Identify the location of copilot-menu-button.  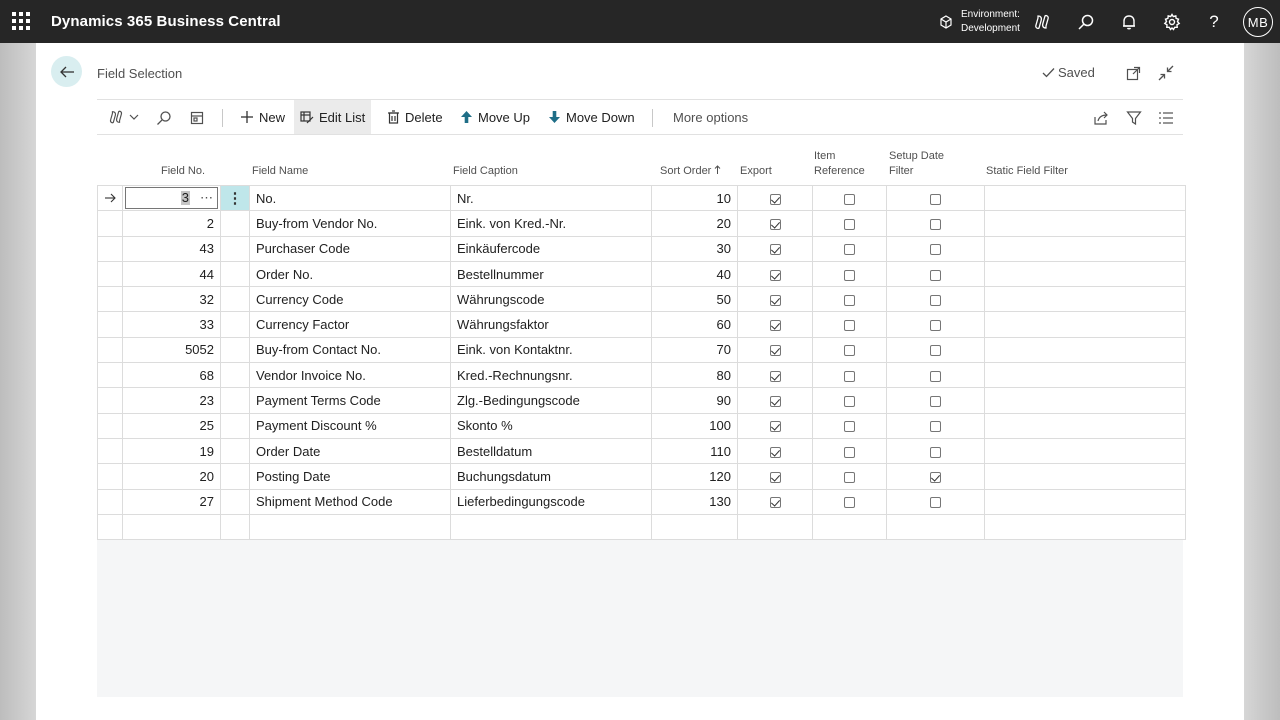
(123, 117).